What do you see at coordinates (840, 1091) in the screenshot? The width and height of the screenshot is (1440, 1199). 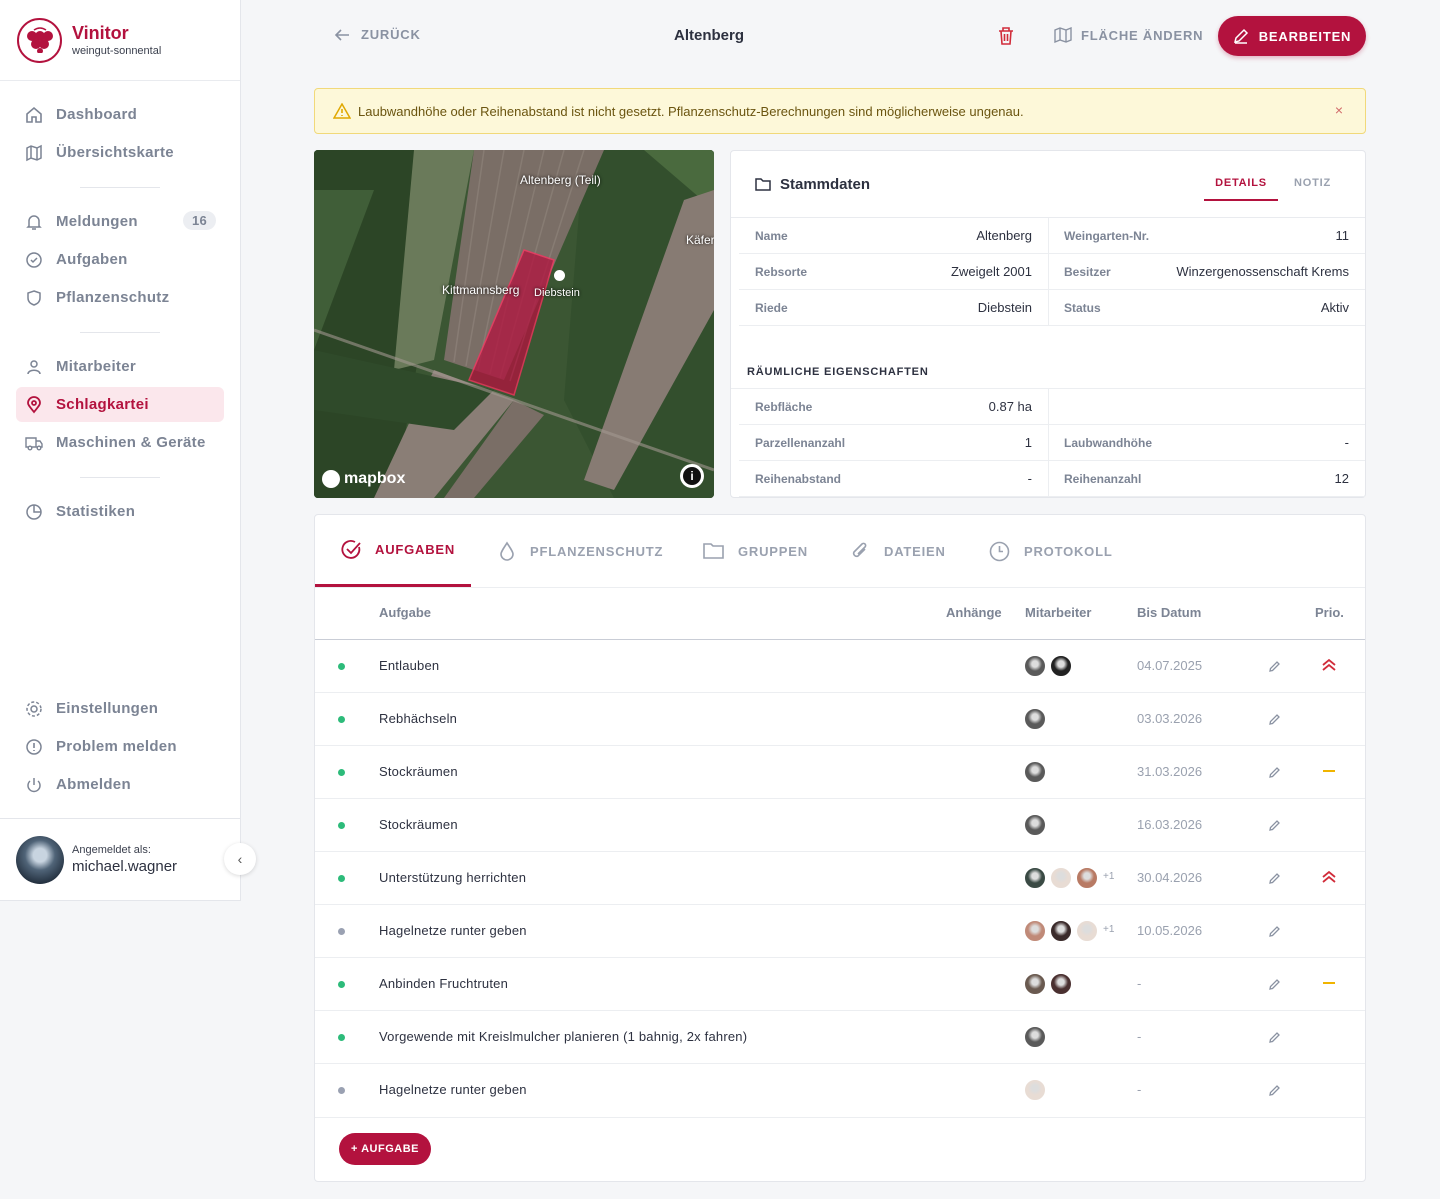 I see `table-row: Hagelnetze runter geben -` at bounding box center [840, 1091].